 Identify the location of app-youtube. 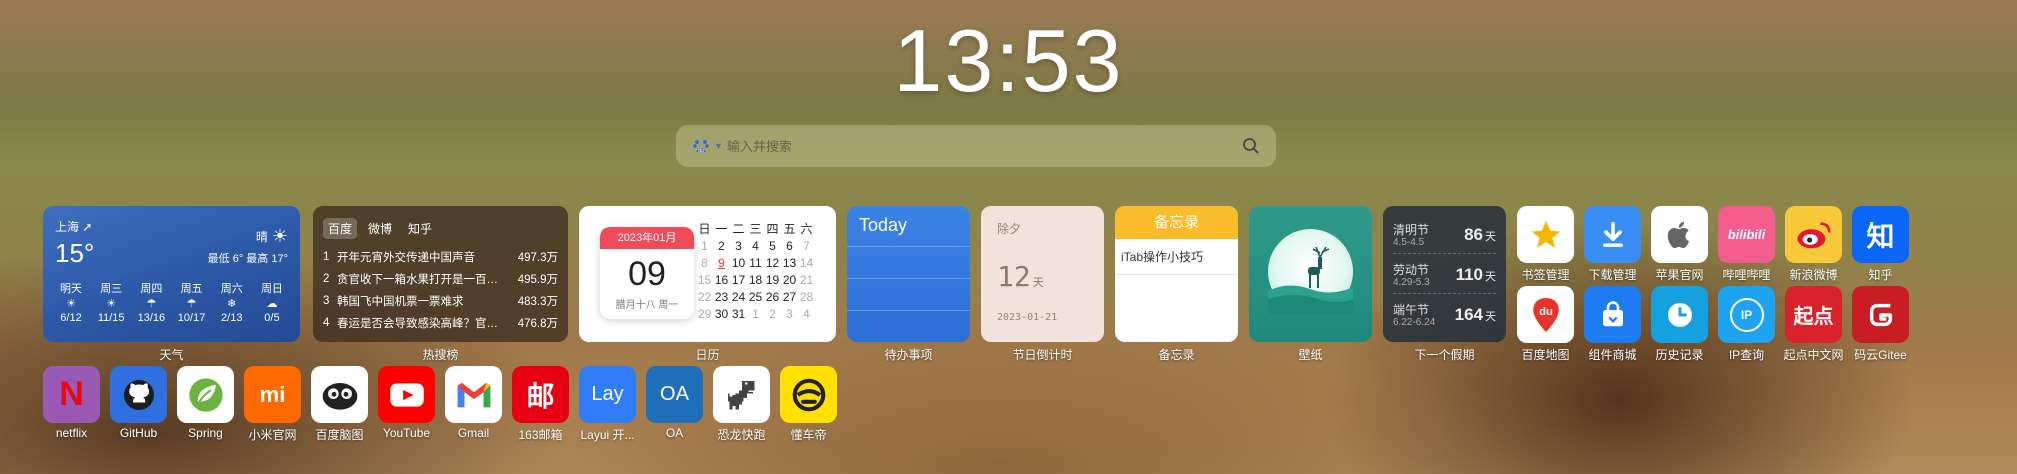
(406, 394).